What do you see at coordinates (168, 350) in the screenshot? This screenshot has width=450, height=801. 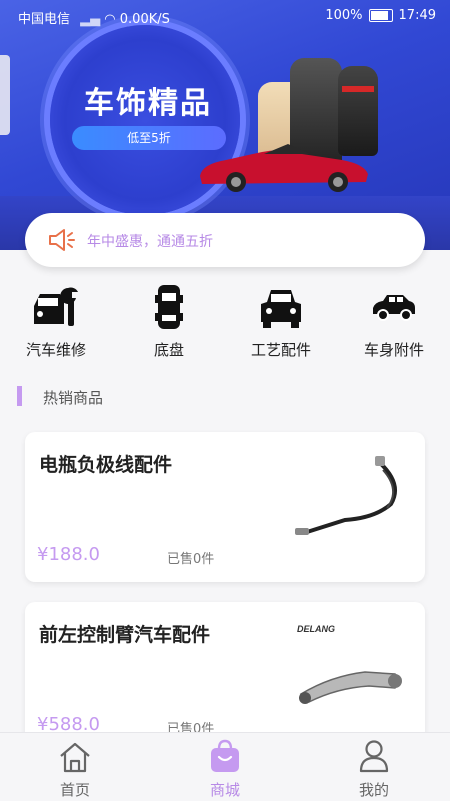 I see `category-label: 底盘` at bounding box center [168, 350].